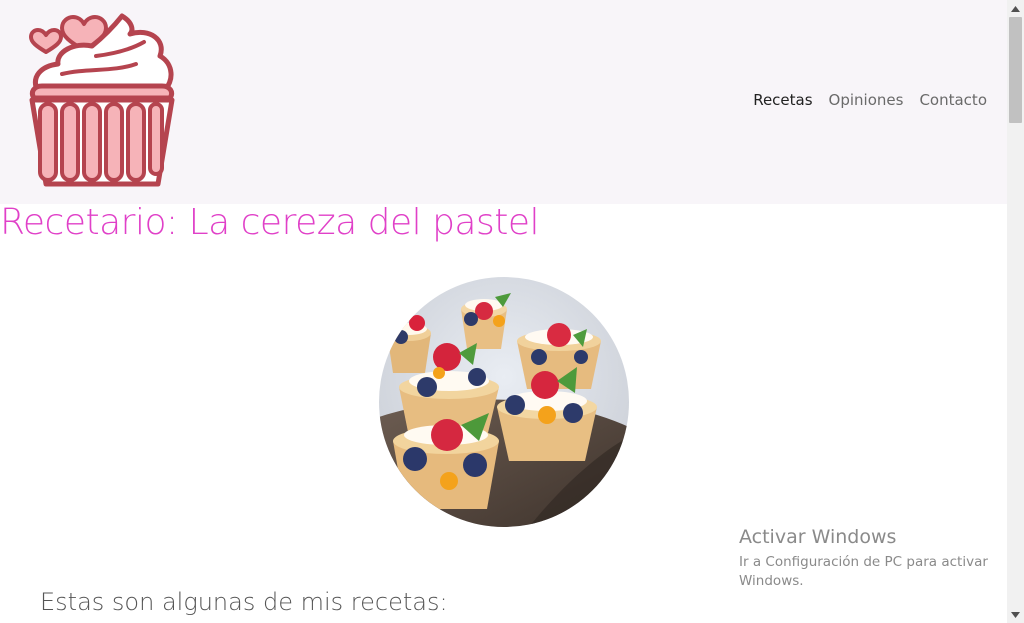 The image size is (1024, 623). What do you see at coordinates (1015, 614) in the screenshot?
I see `scroll-down-arrow-icon` at bounding box center [1015, 614].